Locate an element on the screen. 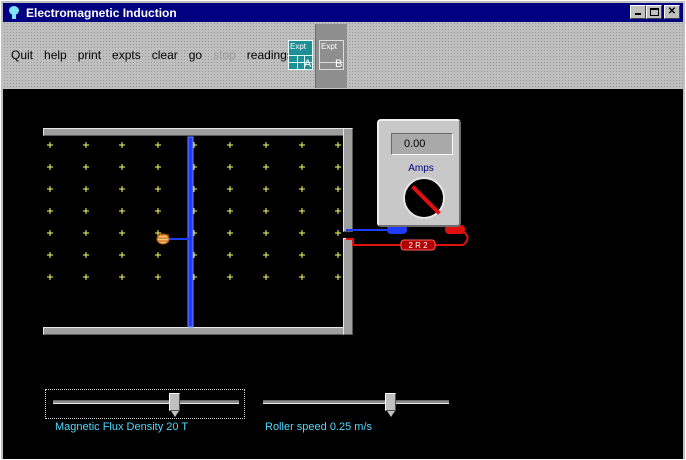 The width and height of the screenshot is (686, 460). ammeter-reading: 0.00 is located at coordinates (415, 144).